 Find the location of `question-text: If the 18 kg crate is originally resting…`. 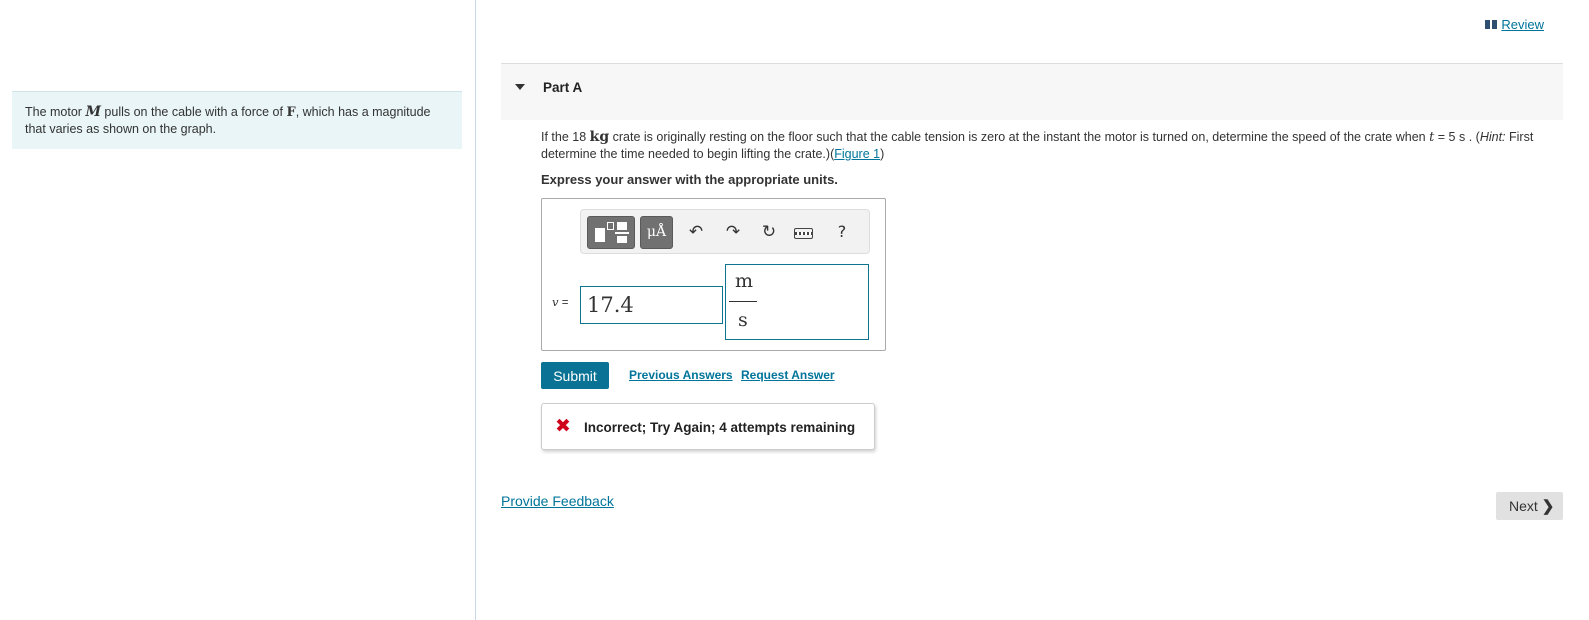

question-text: If the 18 kg crate is originally resting… is located at coordinates (1056, 145).